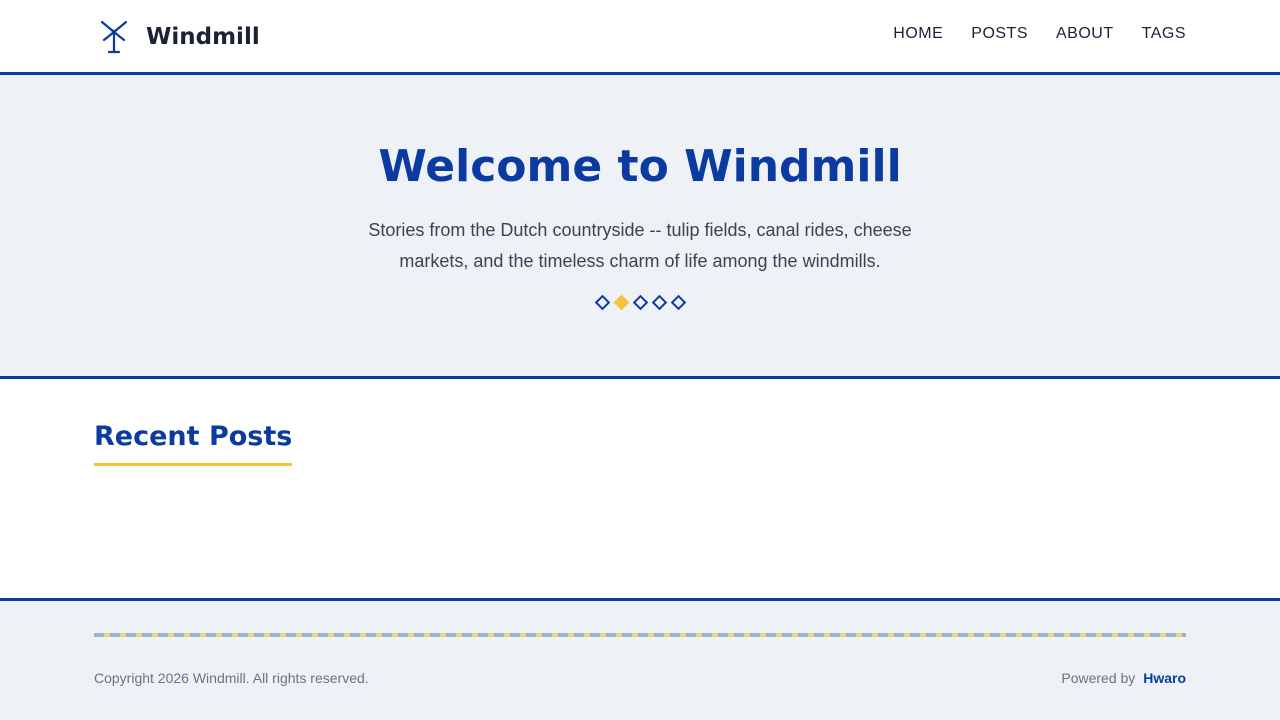 The image size is (1280, 720). I want to click on hwaro-link: Hwaro, so click(1164, 678).